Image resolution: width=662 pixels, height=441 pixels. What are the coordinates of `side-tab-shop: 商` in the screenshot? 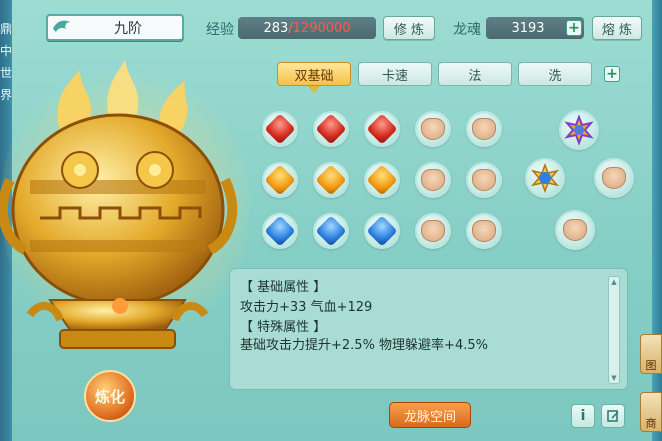 It's located at (651, 412).